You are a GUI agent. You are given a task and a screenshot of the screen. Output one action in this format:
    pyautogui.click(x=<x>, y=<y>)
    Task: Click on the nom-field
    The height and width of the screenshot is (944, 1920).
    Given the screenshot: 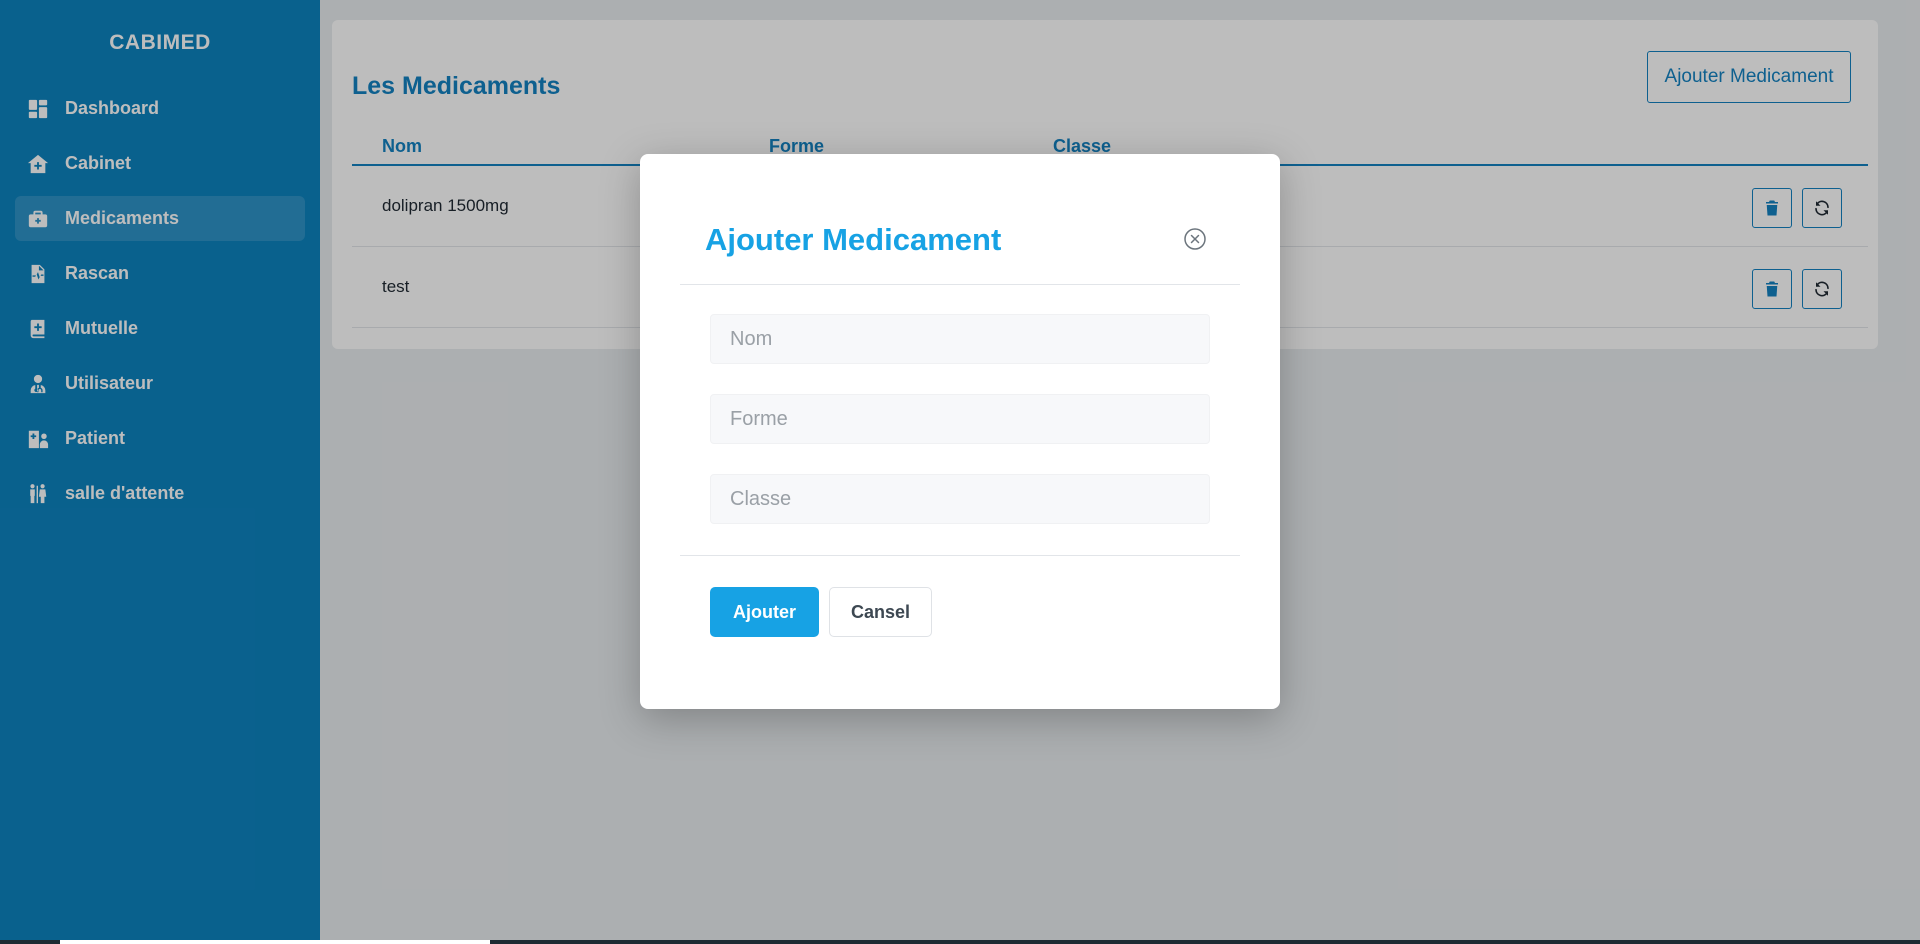 What is the action you would take?
    pyautogui.click(x=960, y=339)
    